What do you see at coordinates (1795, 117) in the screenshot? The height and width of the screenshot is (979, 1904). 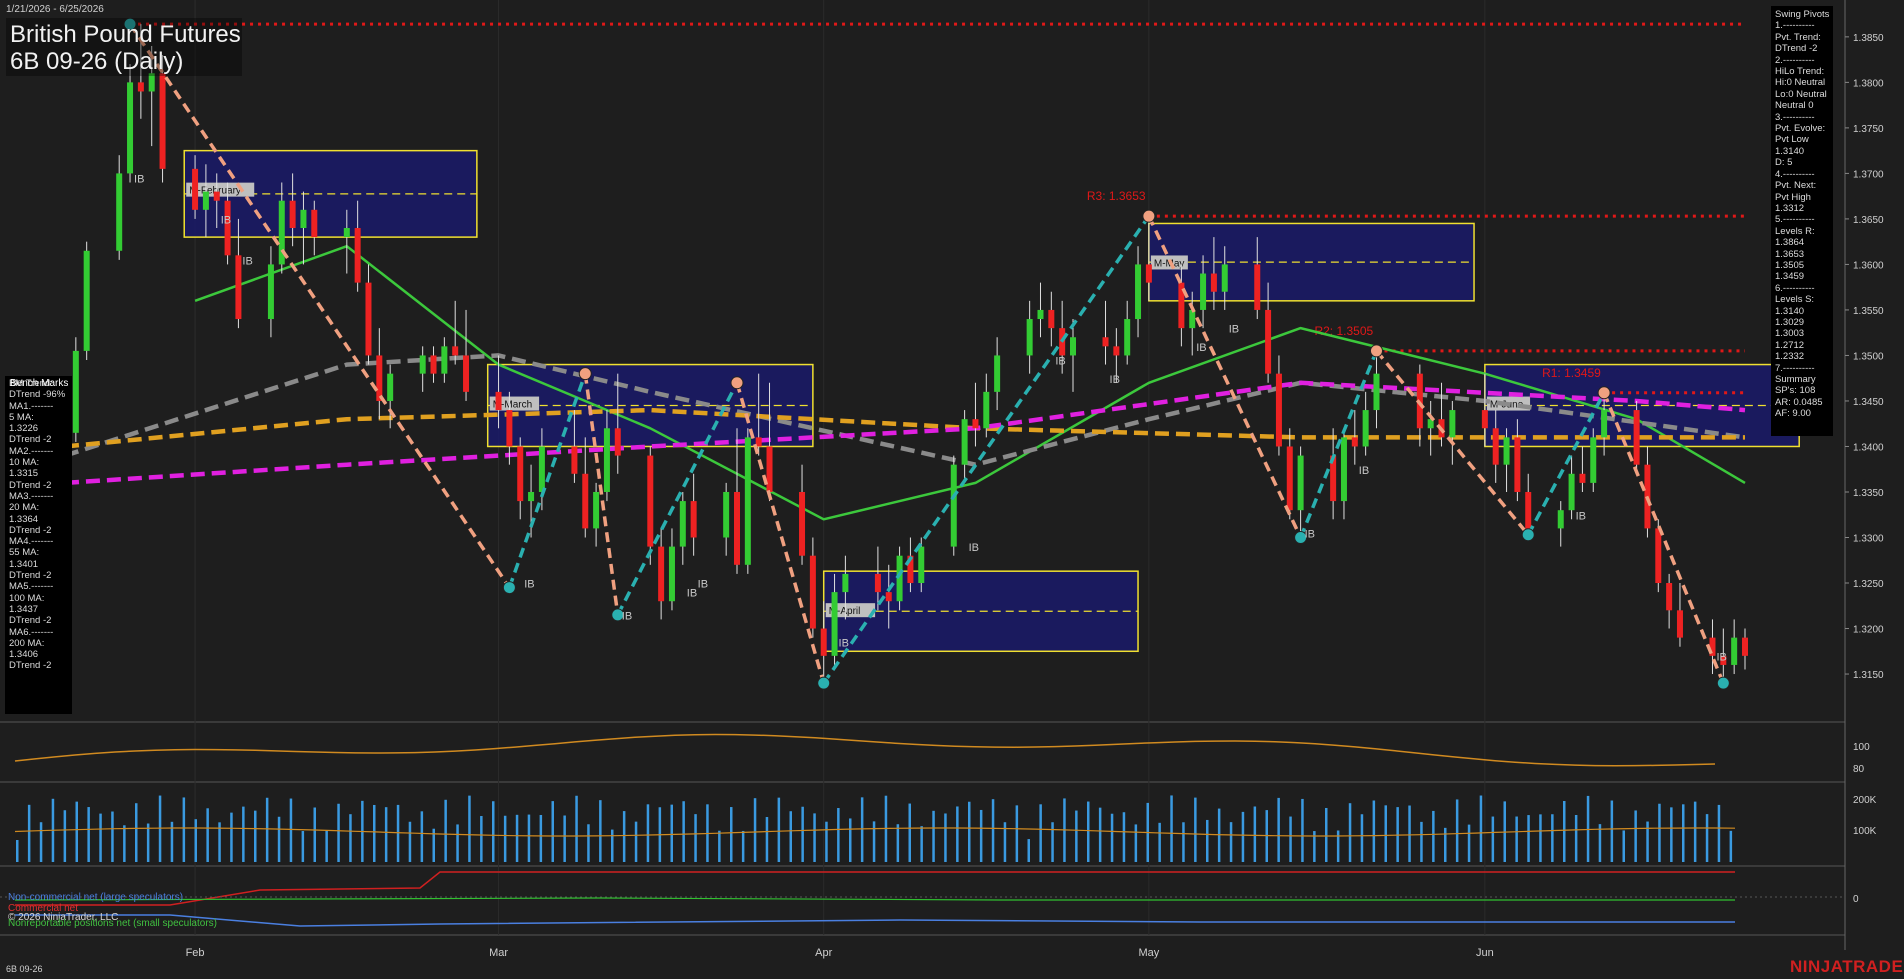 I see `swing-panel-line: 3.----------` at bounding box center [1795, 117].